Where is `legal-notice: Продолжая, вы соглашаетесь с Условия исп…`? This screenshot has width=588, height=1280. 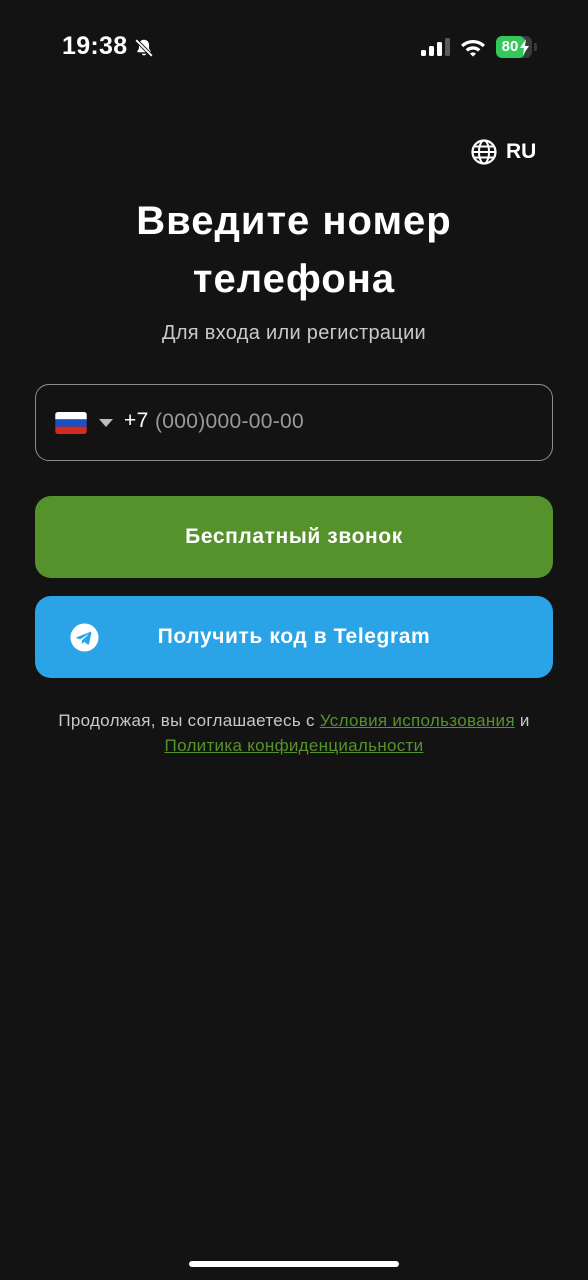
legal-notice: Продолжая, вы соглашаетесь с Условия исп… is located at coordinates (294, 733).